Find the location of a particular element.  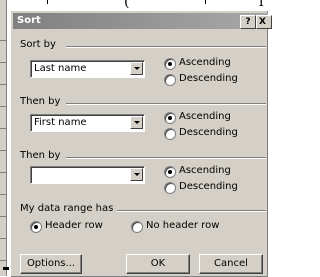

title-bar: Sort ? X is located at coordinates (142, 21).